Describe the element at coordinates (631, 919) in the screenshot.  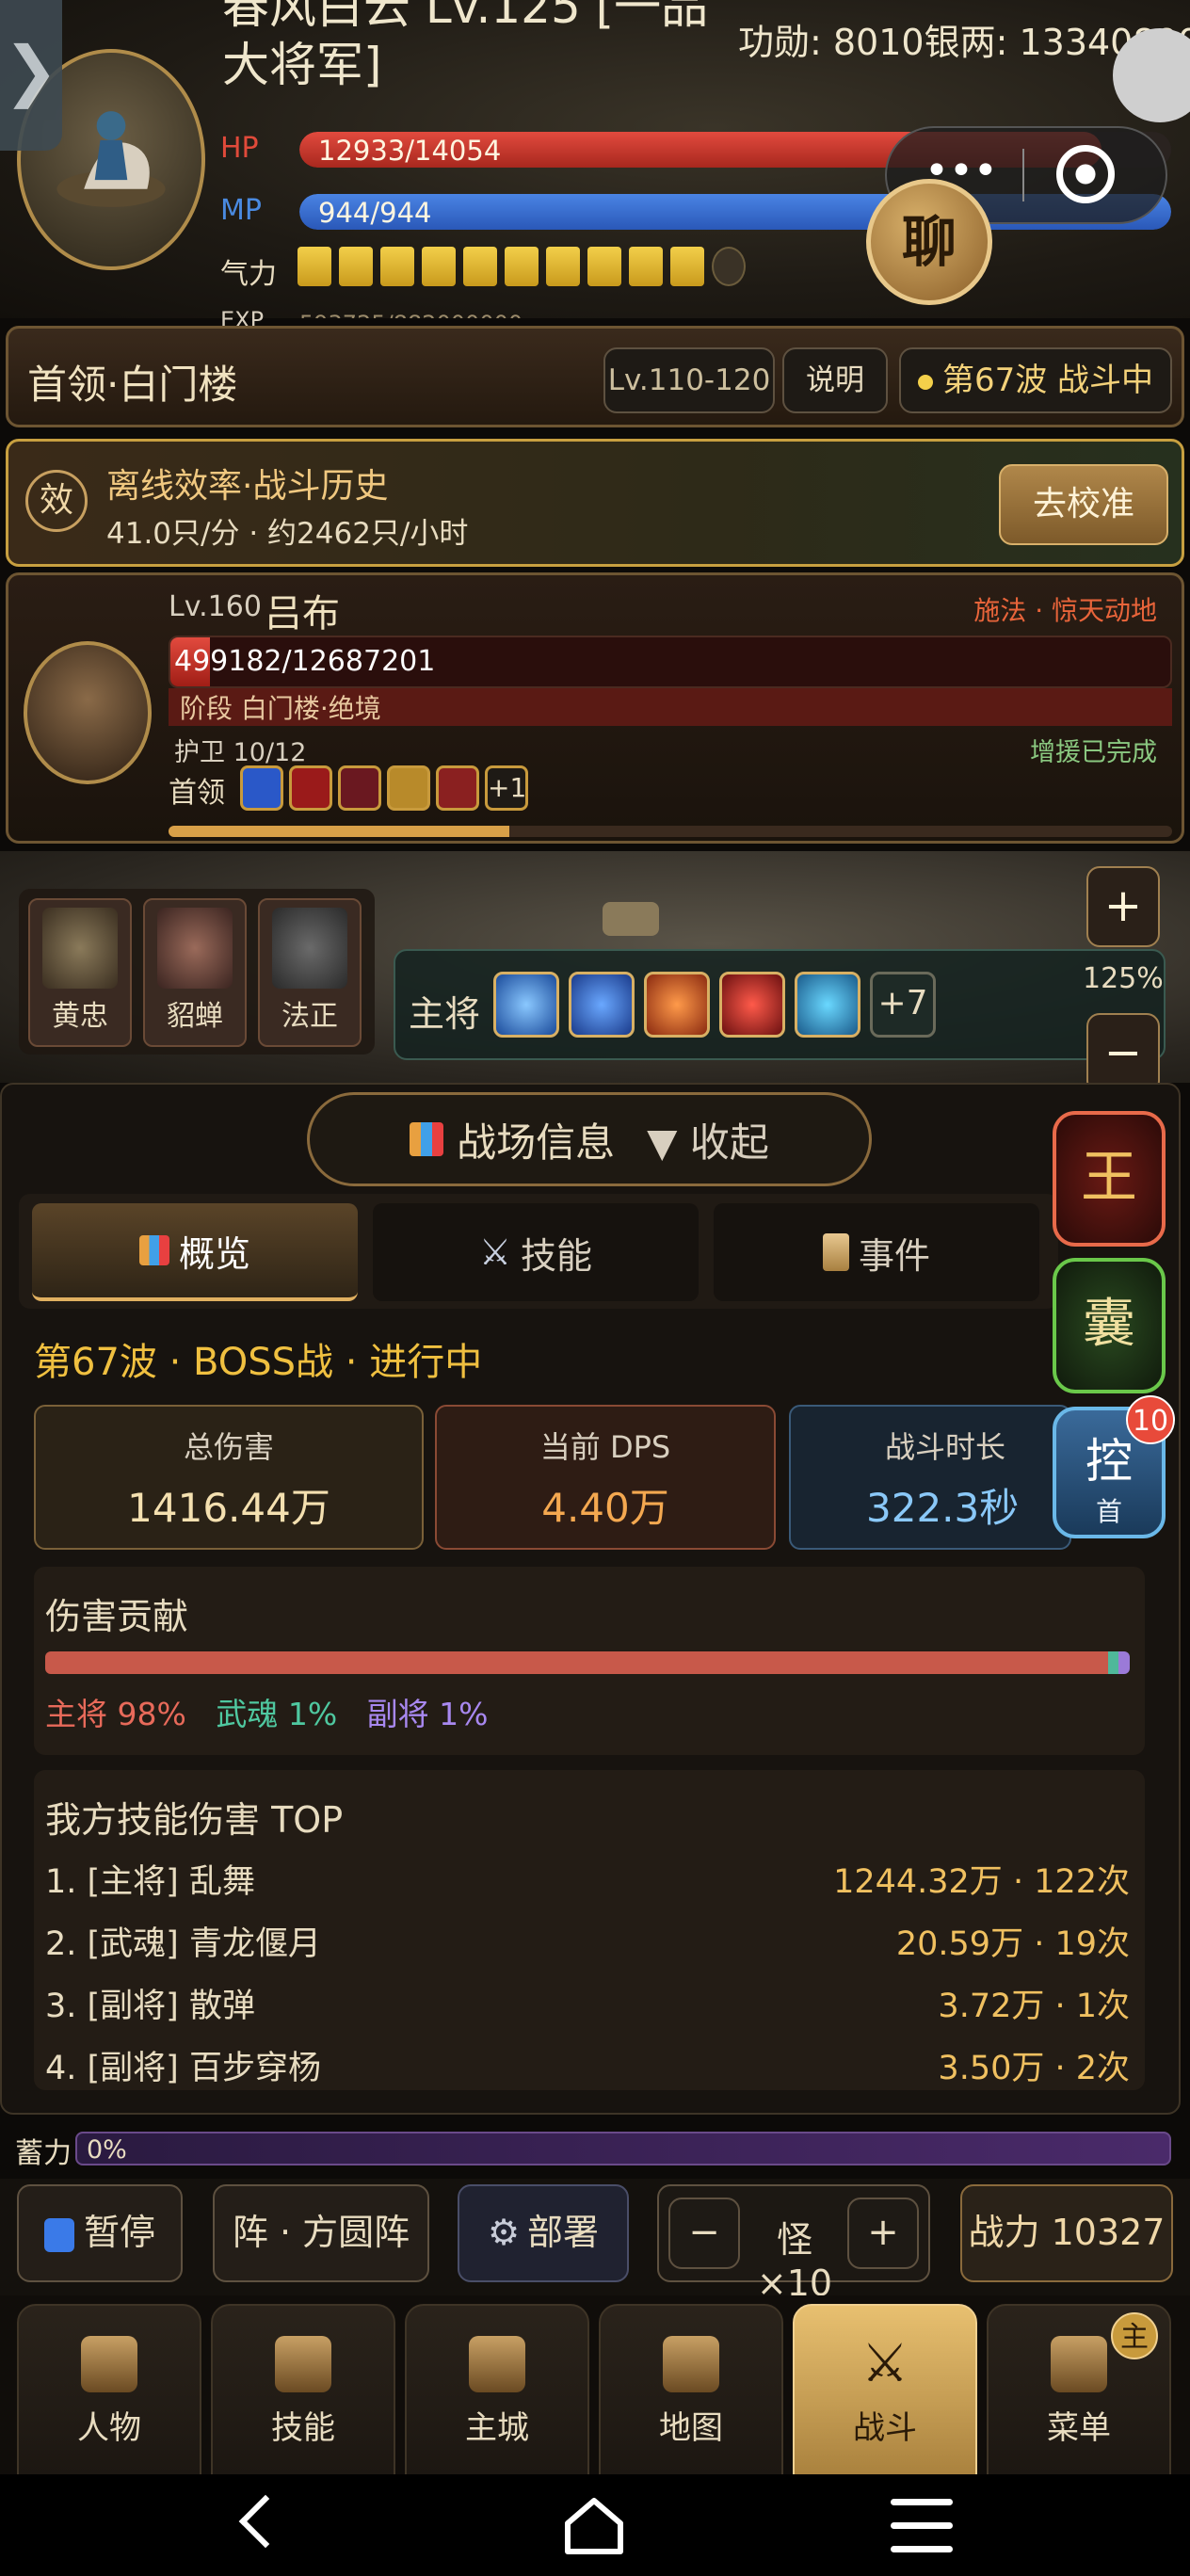
I see `hero-sprite` at that location.